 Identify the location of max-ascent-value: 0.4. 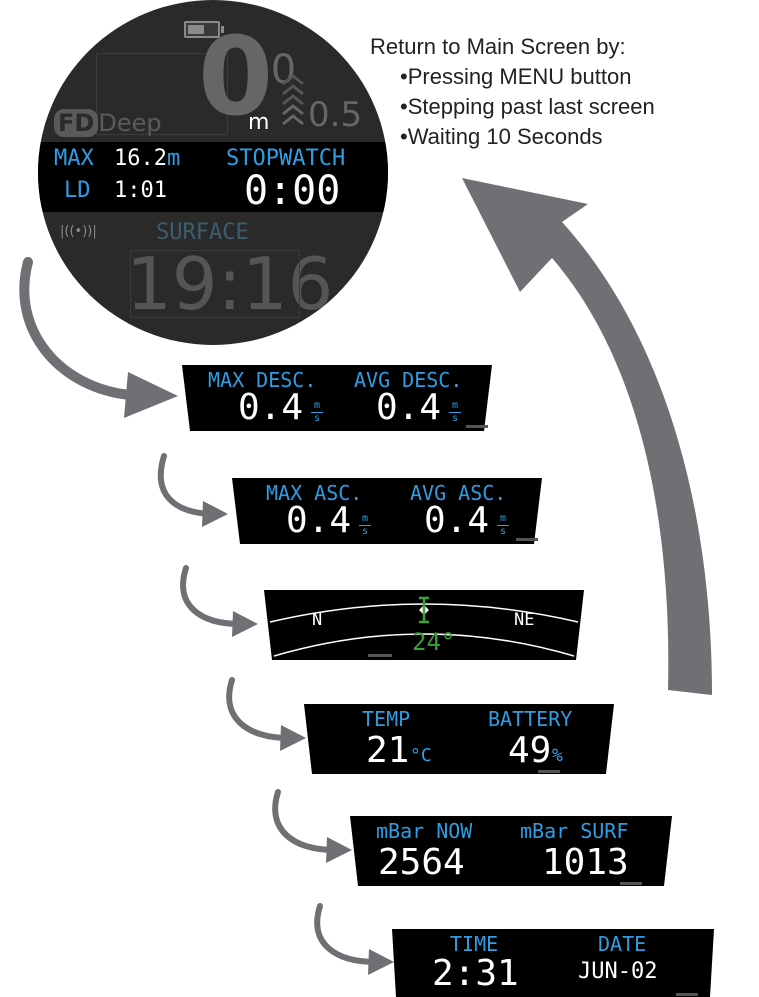
(319, 520).